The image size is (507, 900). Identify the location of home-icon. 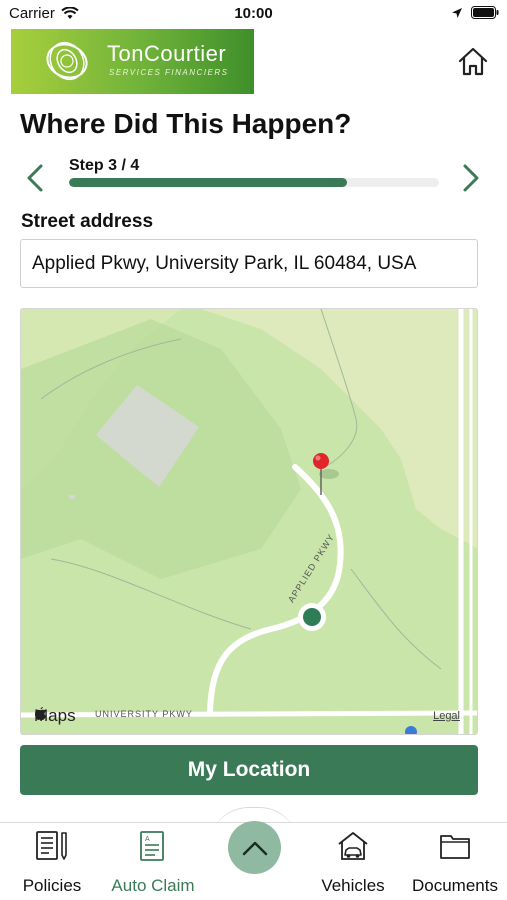
(473, 61).